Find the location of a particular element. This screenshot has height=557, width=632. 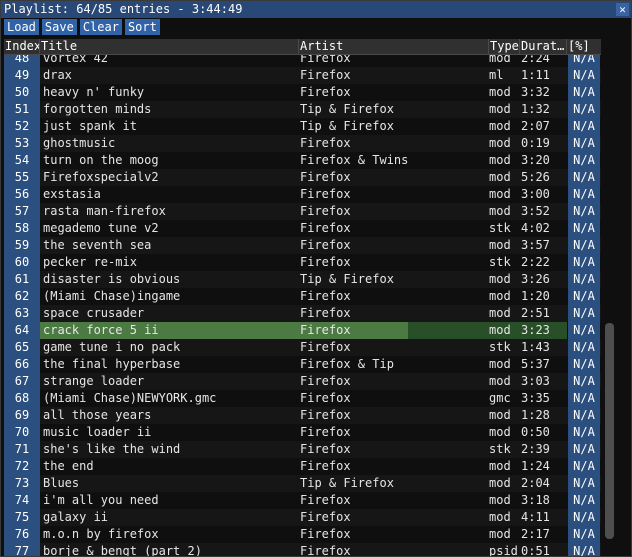

cell-index: 68 is located at coordinates (22, 398).